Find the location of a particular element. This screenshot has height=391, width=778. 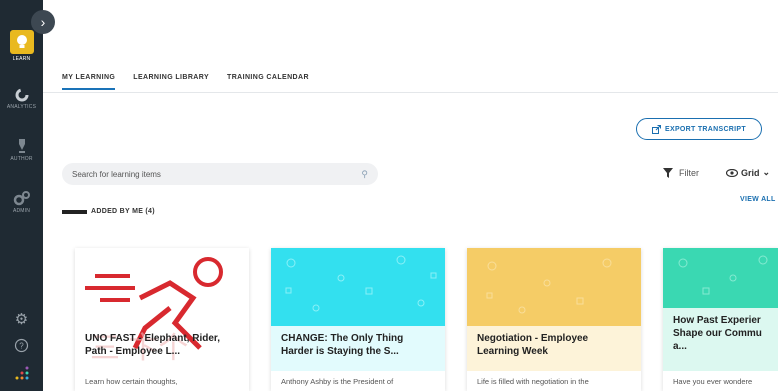

settings-icon: ⚙ is located at coordinates (21, 319).